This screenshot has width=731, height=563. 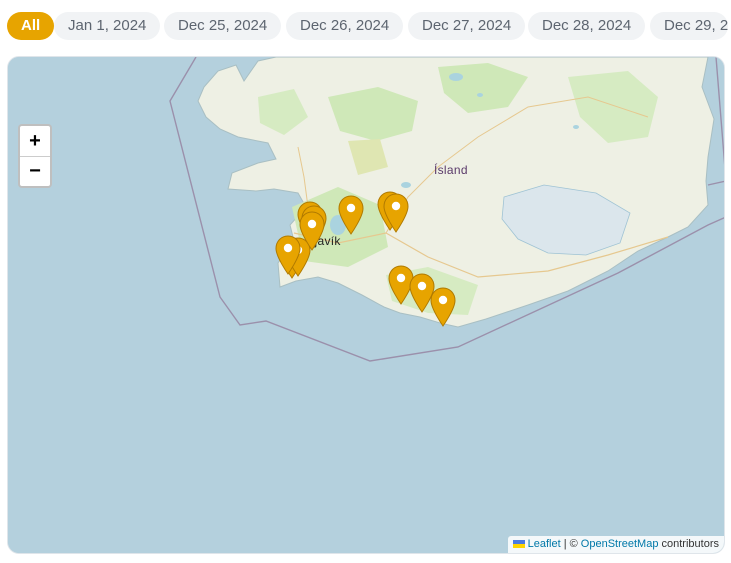 I want to click on filter-chip-dec-26-2024: Dec 26, 2024, so click(x=345, y=26).